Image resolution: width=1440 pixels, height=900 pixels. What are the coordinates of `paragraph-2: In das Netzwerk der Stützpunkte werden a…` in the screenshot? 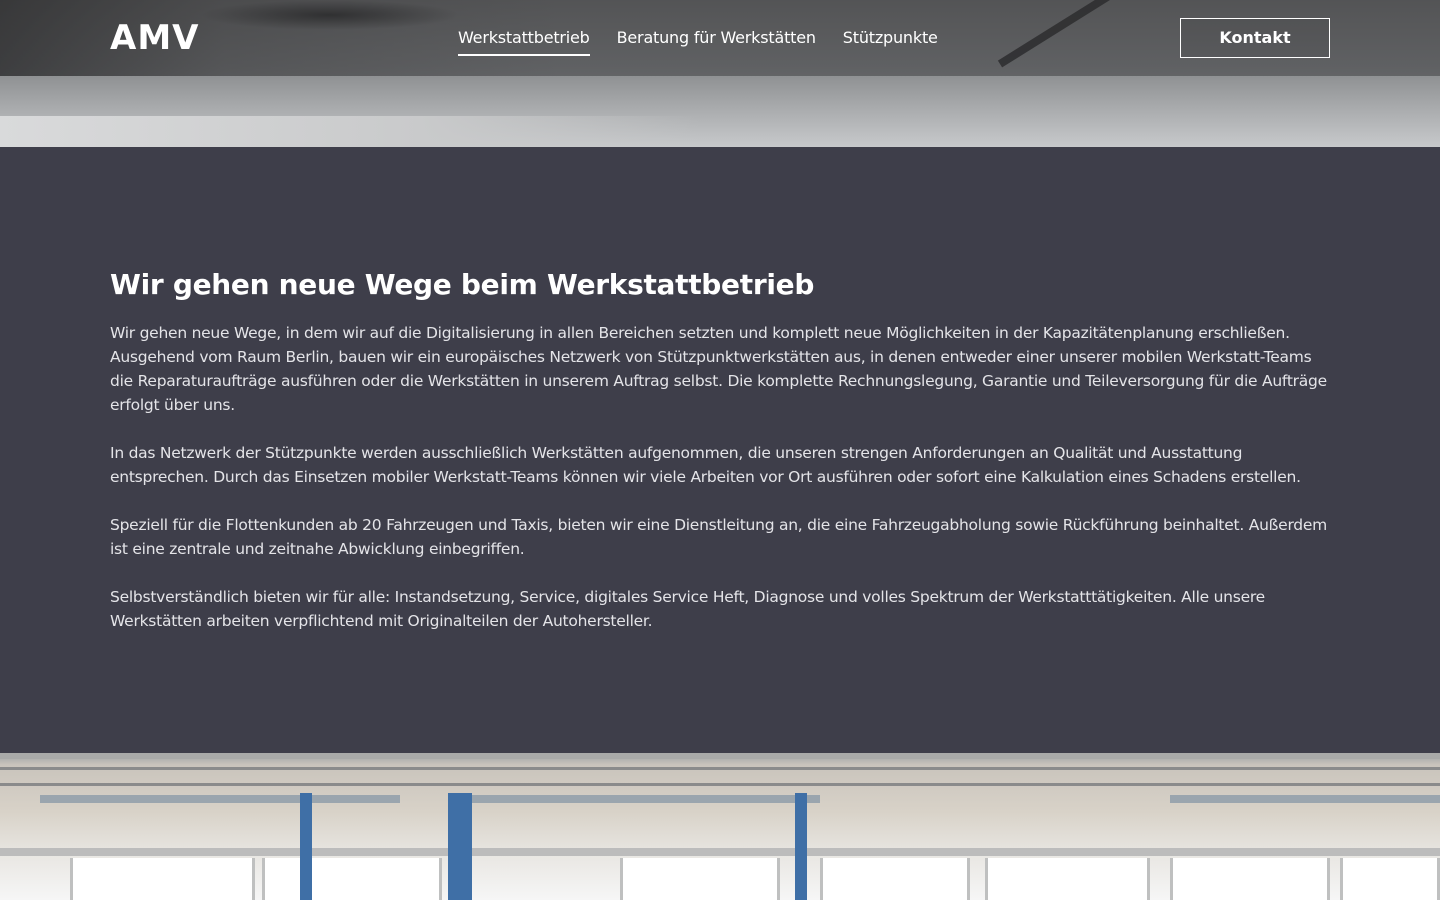 It's located at (705, 465).